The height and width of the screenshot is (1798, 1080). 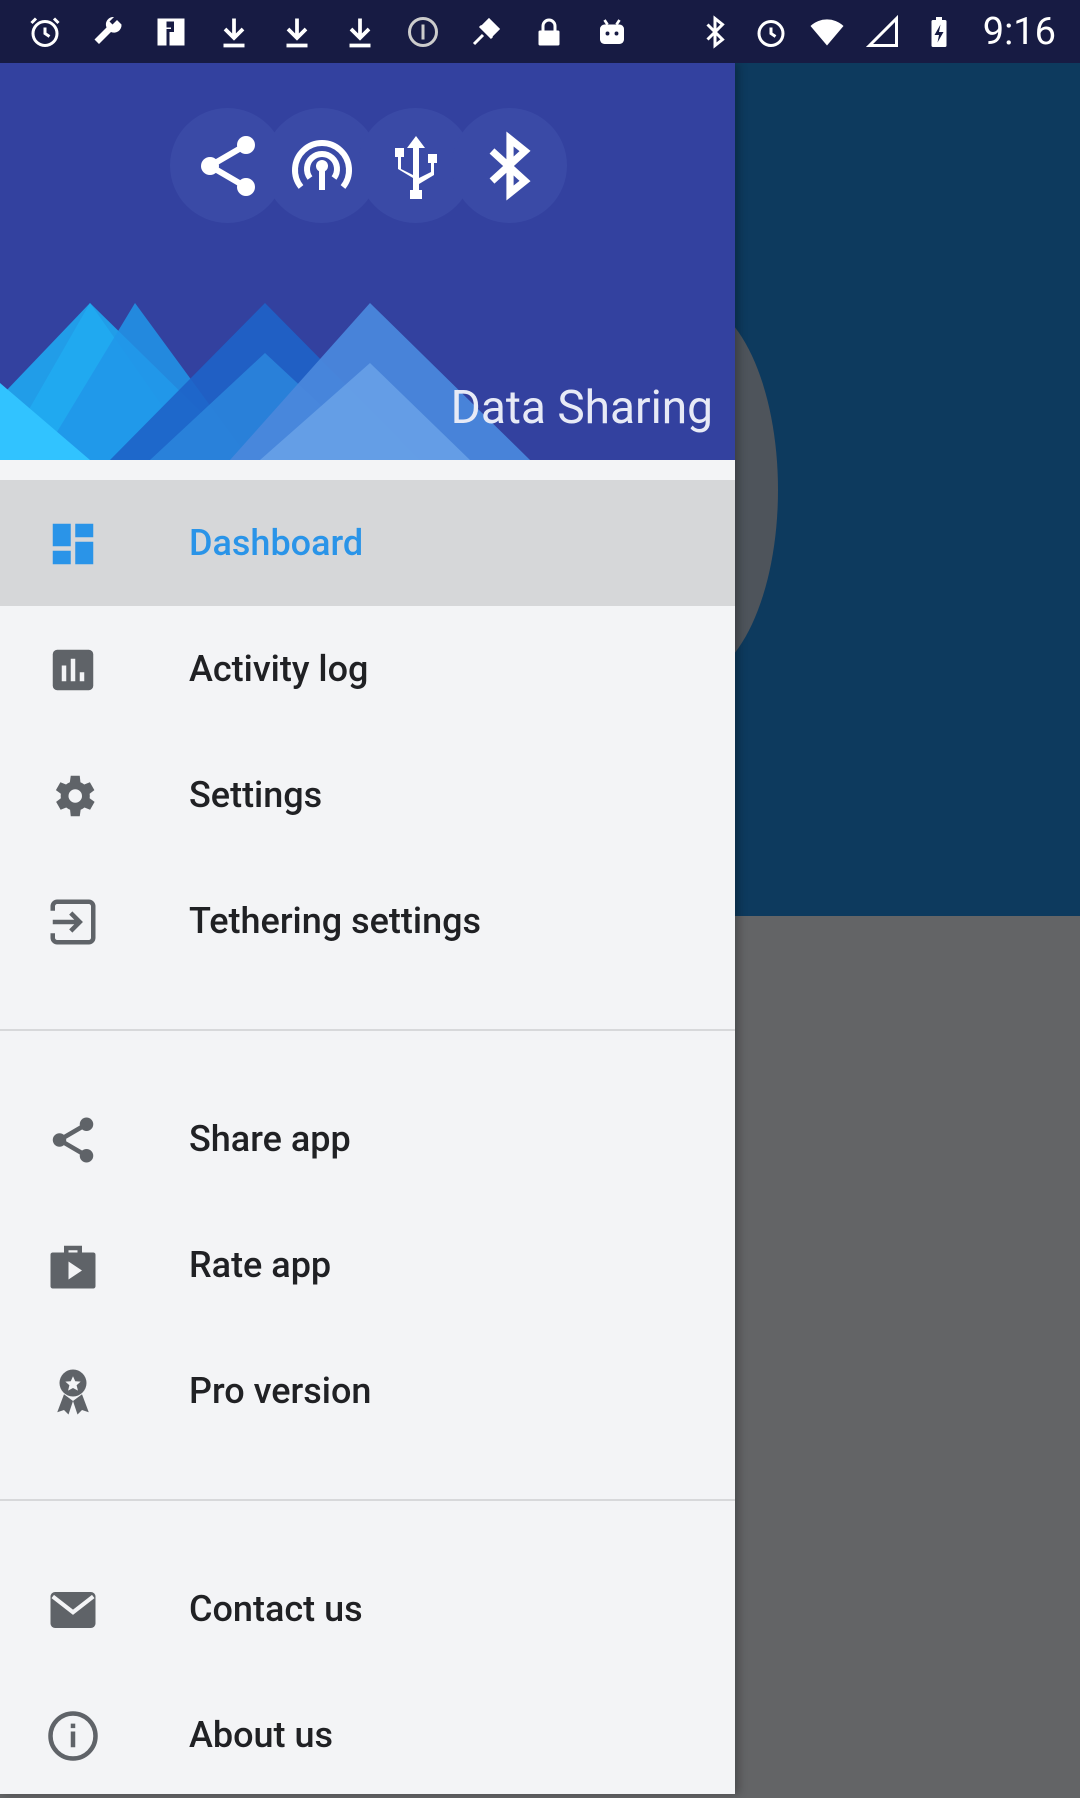 I want to click on menu-label: Activity log, so click(x=279, y=669).